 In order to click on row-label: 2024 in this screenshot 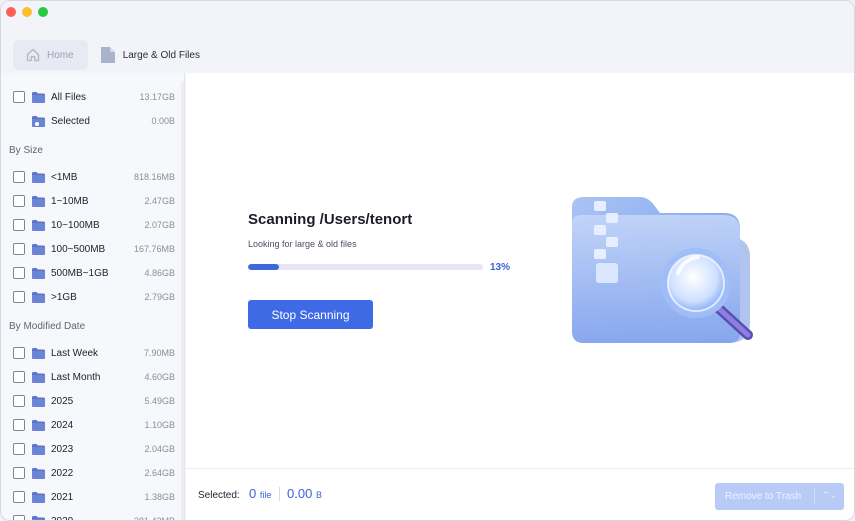, I will do `click(62, 425)`.